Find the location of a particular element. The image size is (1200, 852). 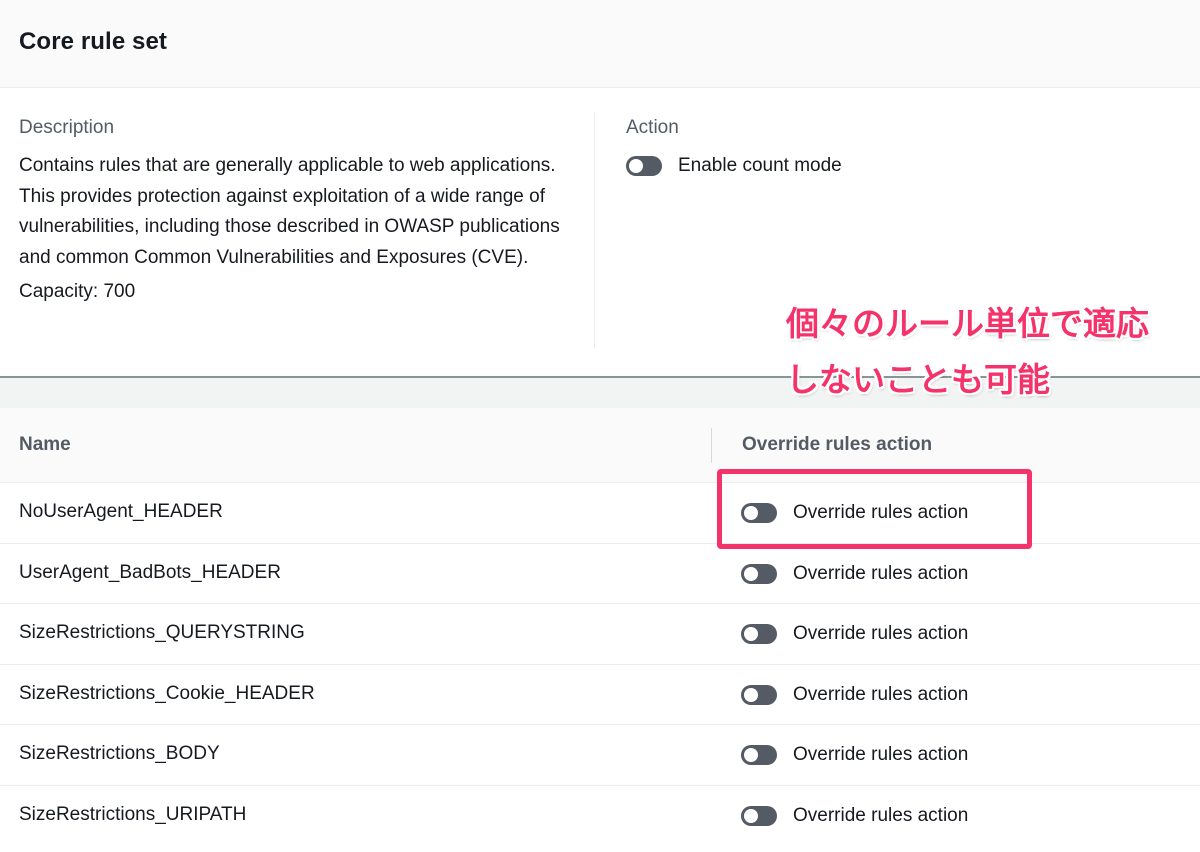

count-mode-toggle-icon is located at coordinates (644, 166).